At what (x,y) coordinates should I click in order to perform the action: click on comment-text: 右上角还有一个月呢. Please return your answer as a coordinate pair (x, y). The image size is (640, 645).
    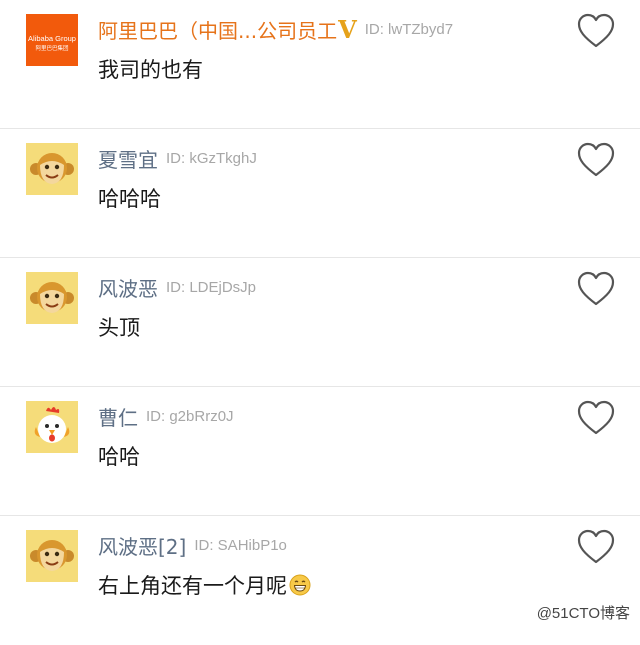
    Looking at the image, I should click on (204, 585).